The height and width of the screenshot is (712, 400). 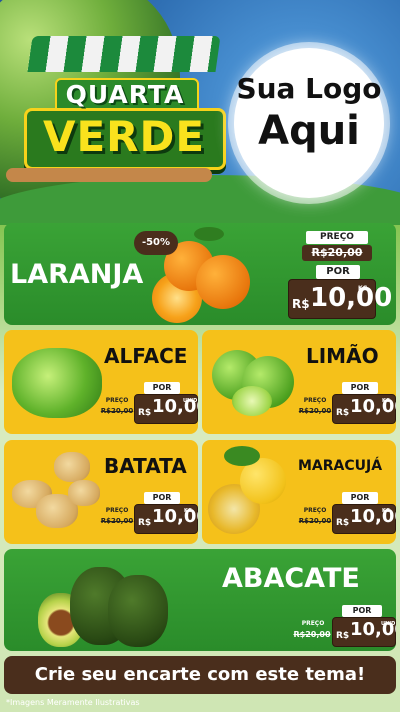 I want to click on lettuce-image, so click(x=57, y=383).